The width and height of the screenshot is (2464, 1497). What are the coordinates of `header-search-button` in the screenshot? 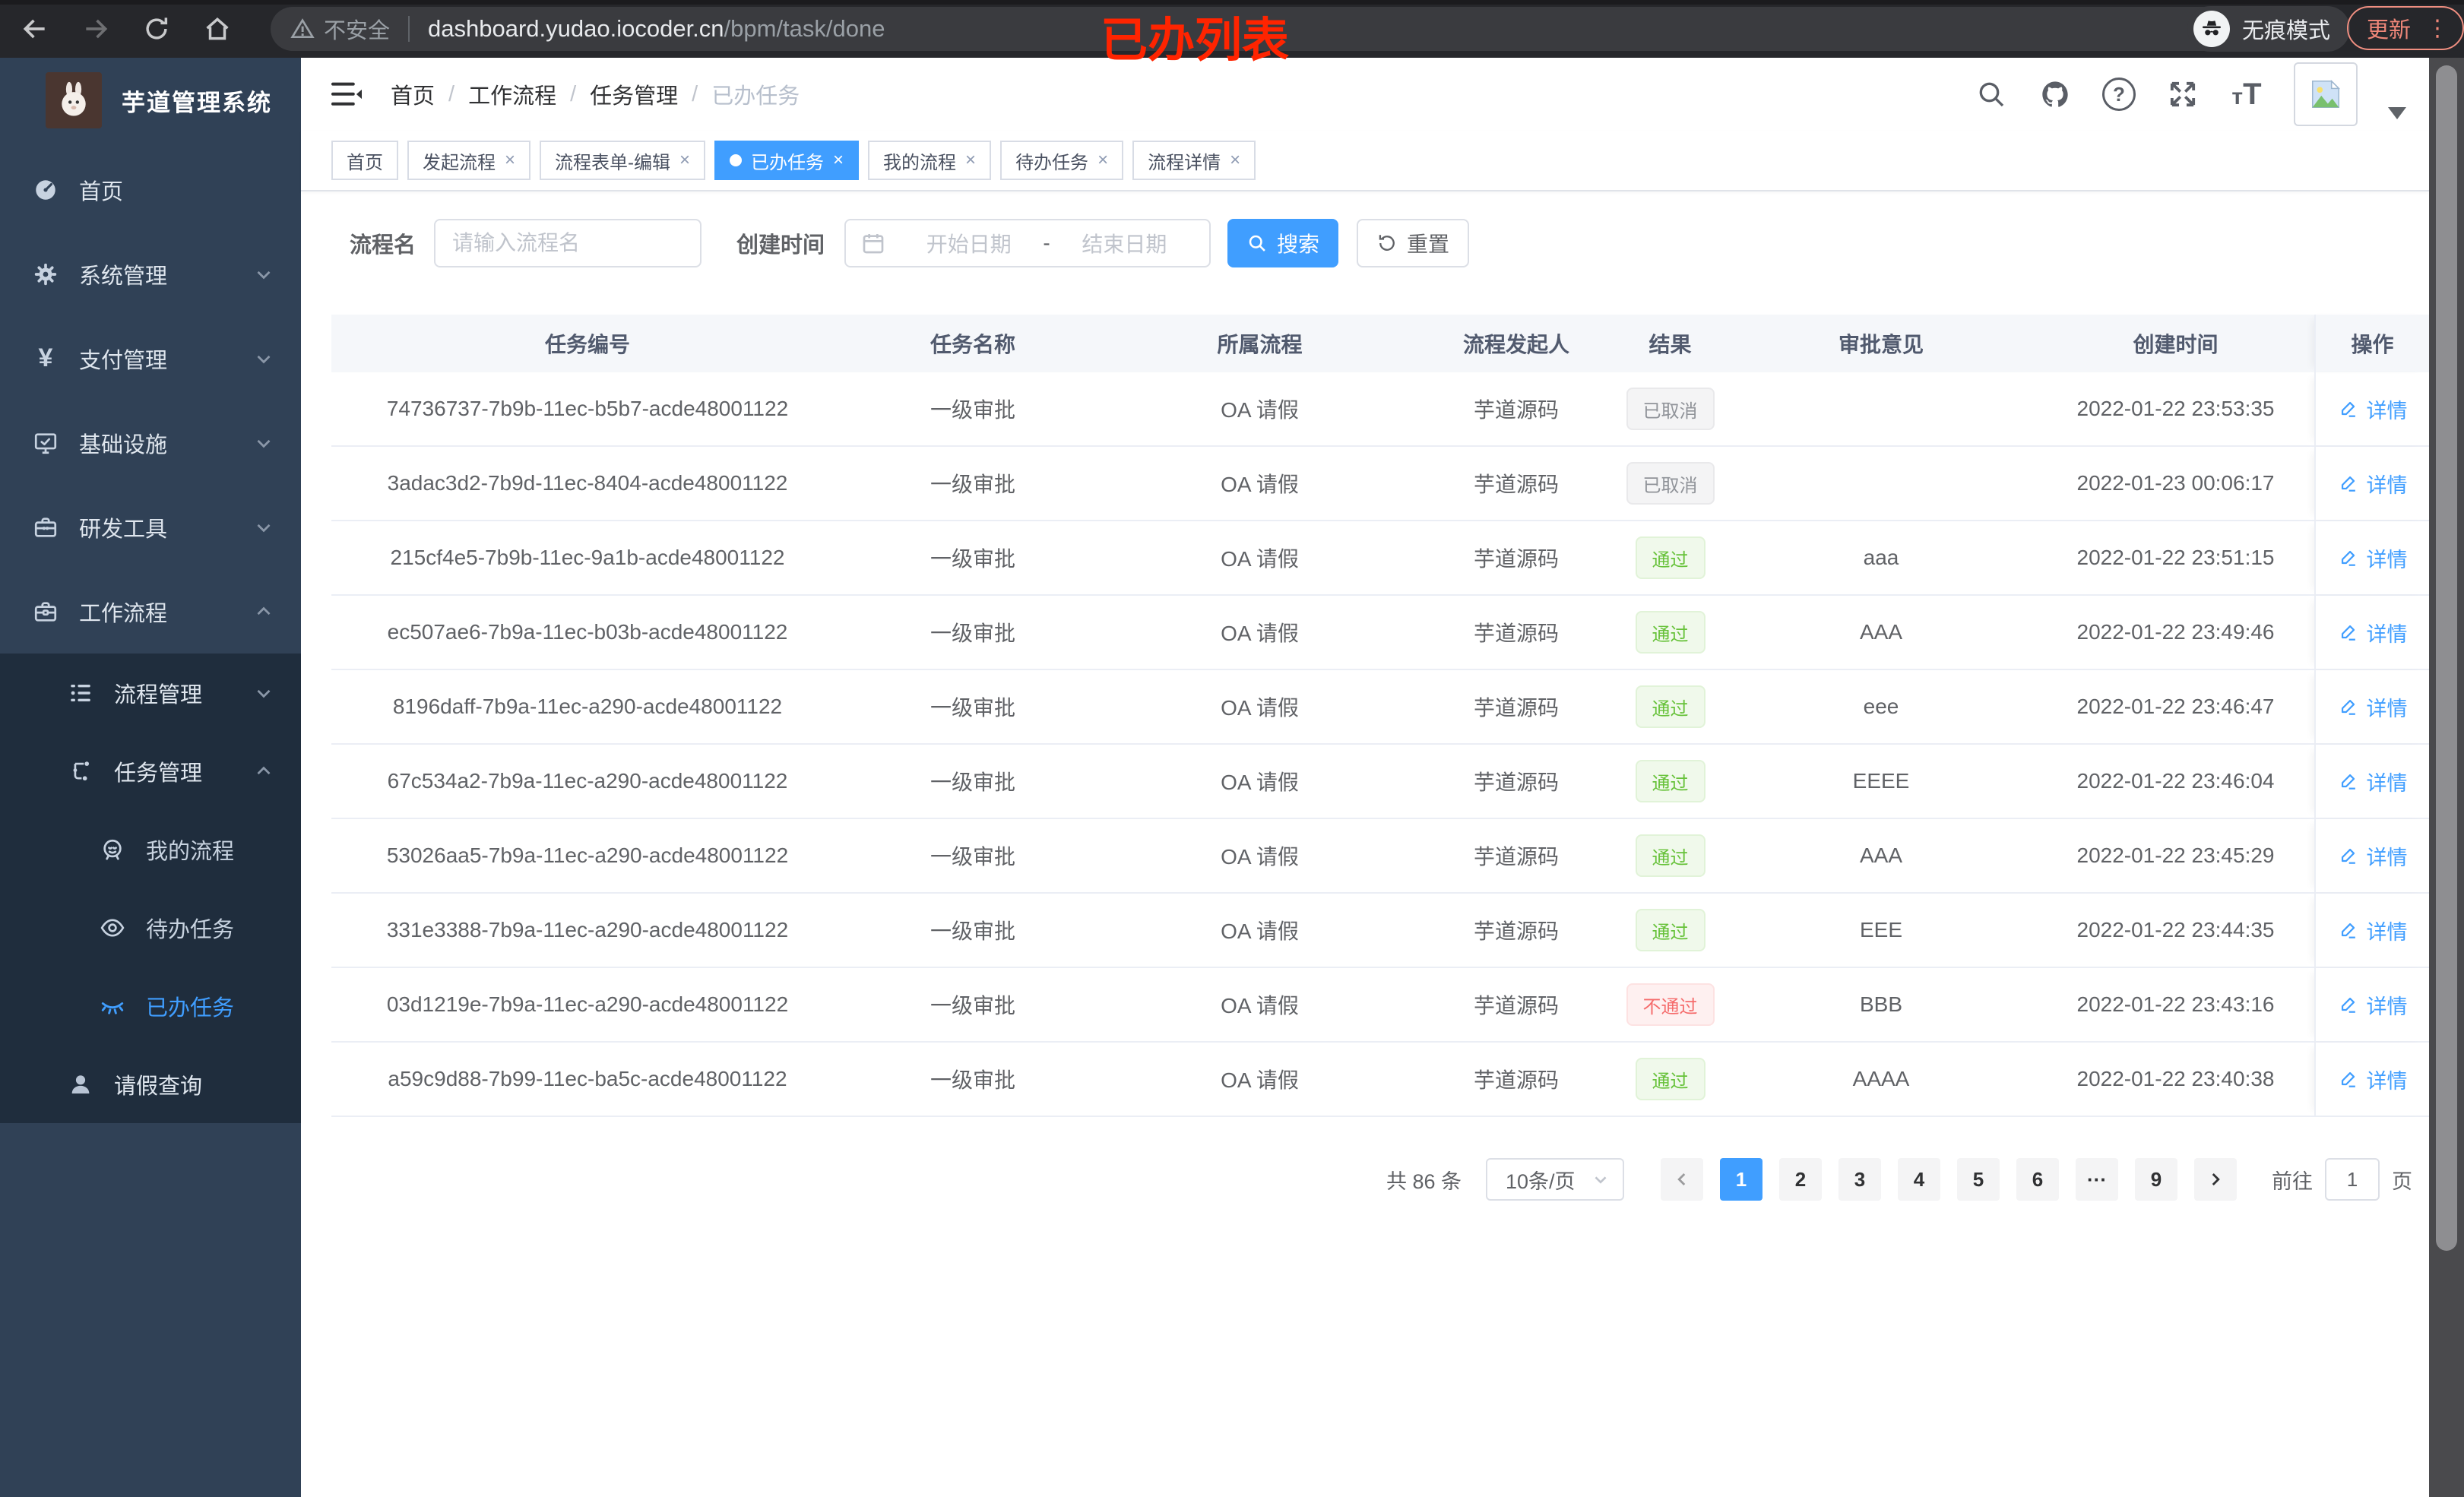 It's located at (1991, 94).